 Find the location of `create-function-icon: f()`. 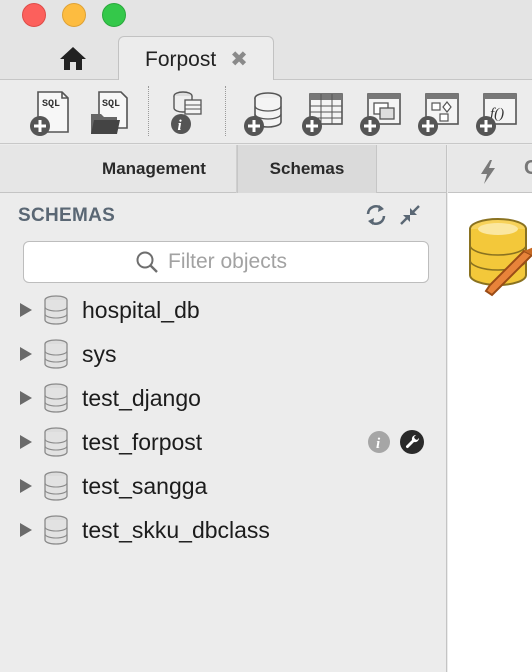

create-function-icon: f() is located at coordinates (496, 114).